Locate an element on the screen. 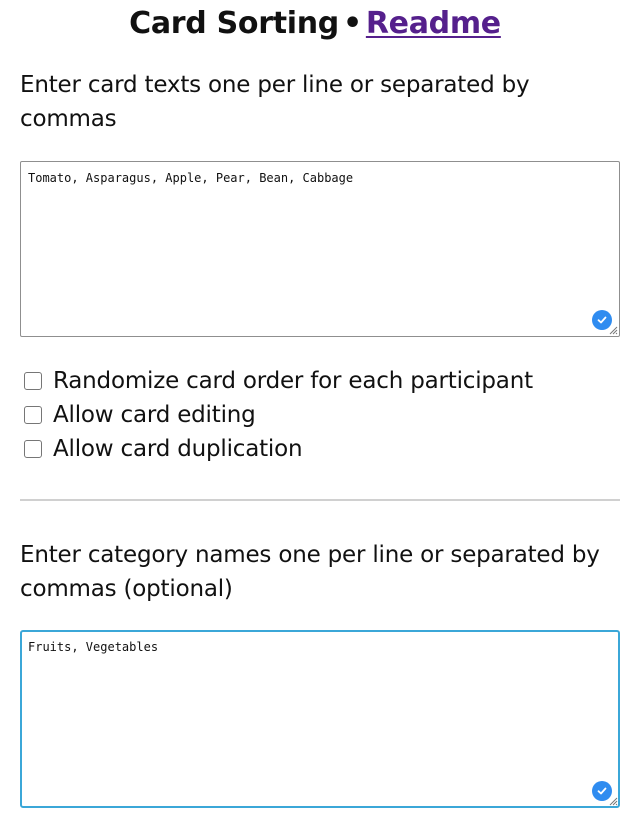 This screenshot has width=630, height=821. option-allow-editing: Allow card editing is located at coordinates (319, 415).